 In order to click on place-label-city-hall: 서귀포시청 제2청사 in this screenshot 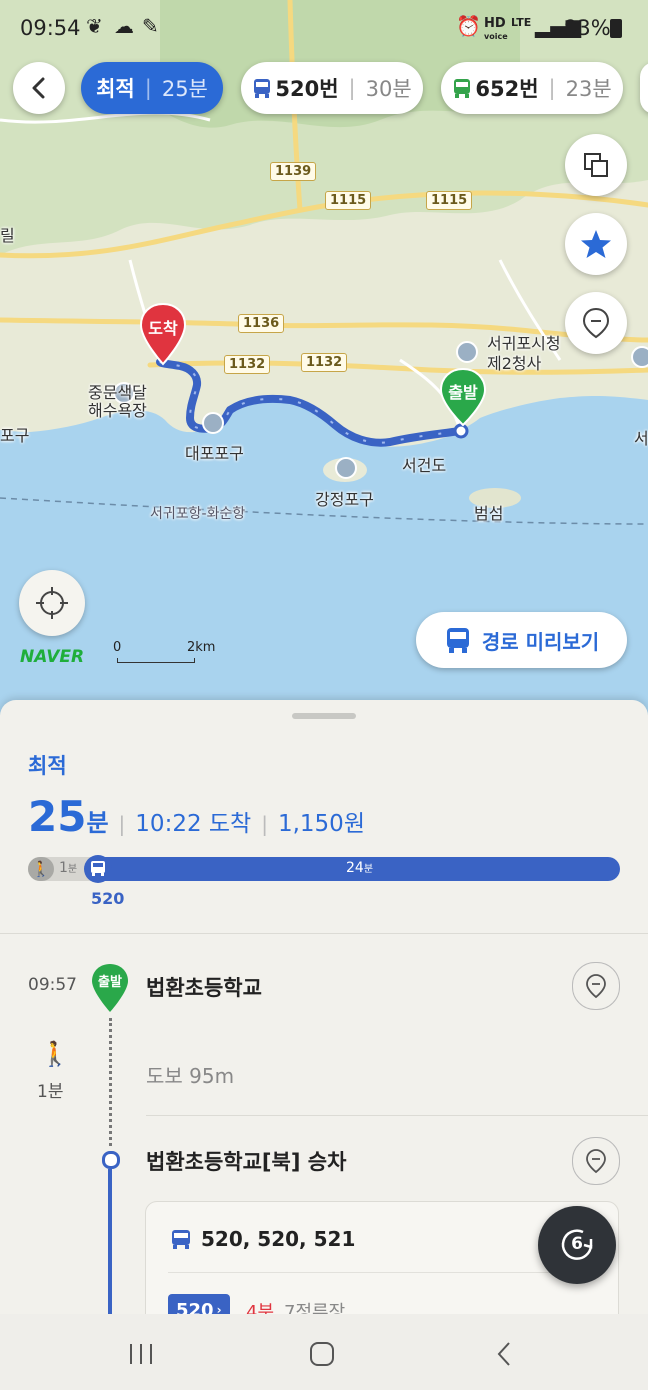, I will do `click(524, 354)`.